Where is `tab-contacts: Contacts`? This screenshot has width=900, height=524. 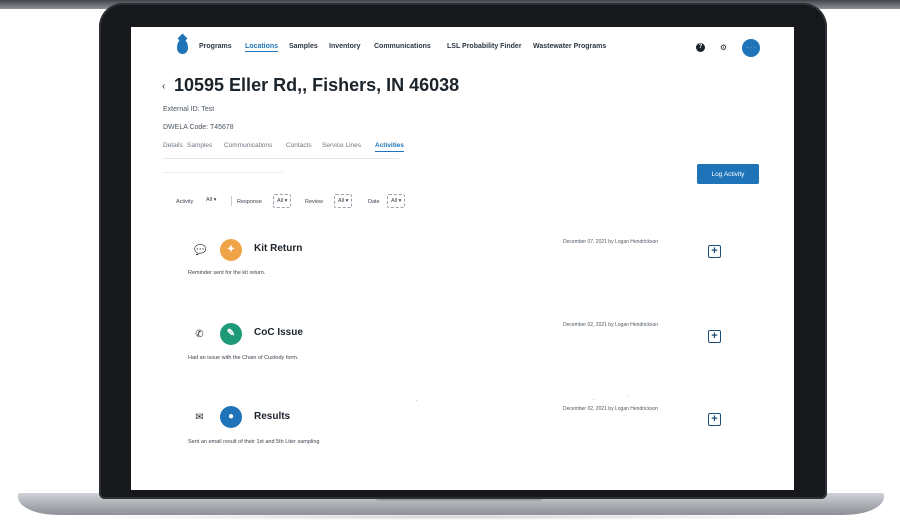 tab-contacts: Contacts is located at coordinates (299, 145).